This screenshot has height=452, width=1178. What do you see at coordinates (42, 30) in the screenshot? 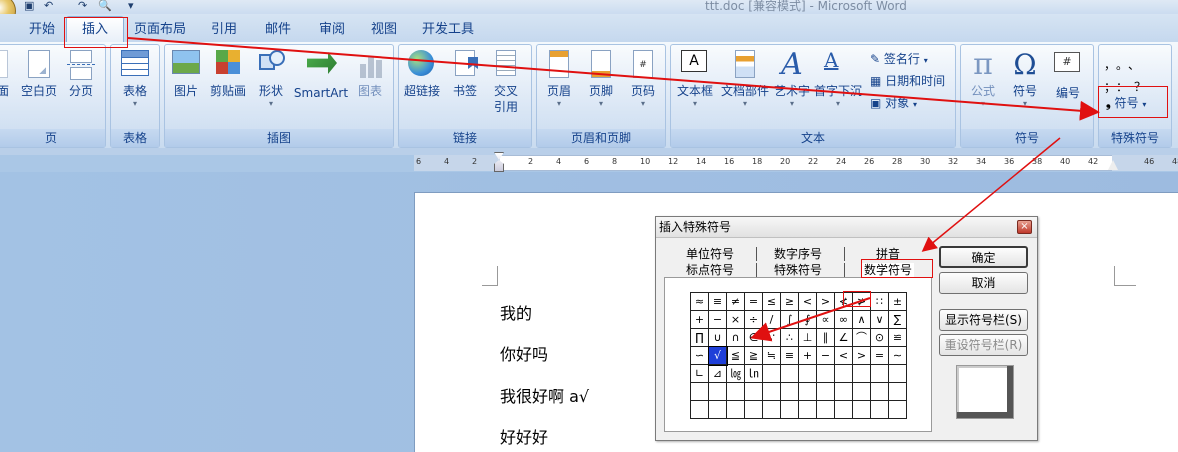
I see `tab-home: 开始` at bounding box center [42, 30].